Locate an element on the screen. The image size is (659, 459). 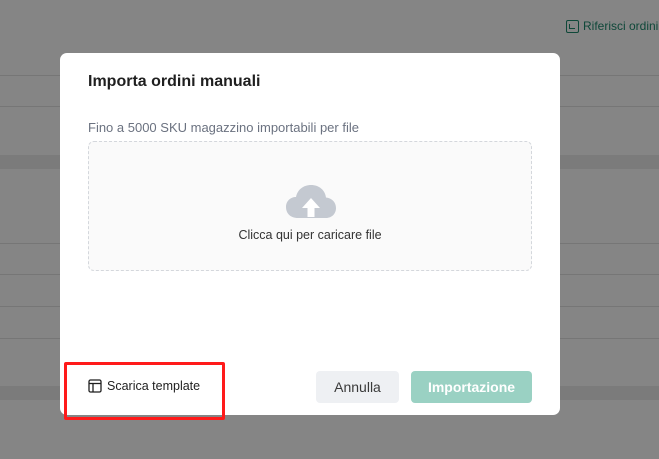
dropzone-label: Clicca qui per caricare file is located at coordinates (310, 235).